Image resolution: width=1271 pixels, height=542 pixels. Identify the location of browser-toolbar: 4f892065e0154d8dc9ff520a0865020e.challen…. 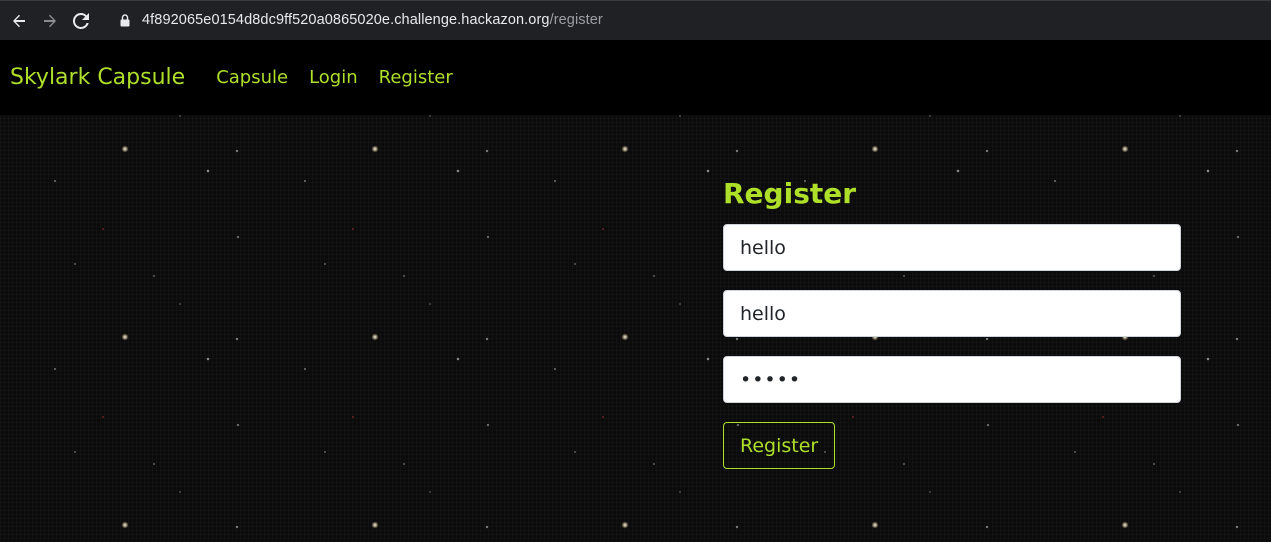
(635, 20).